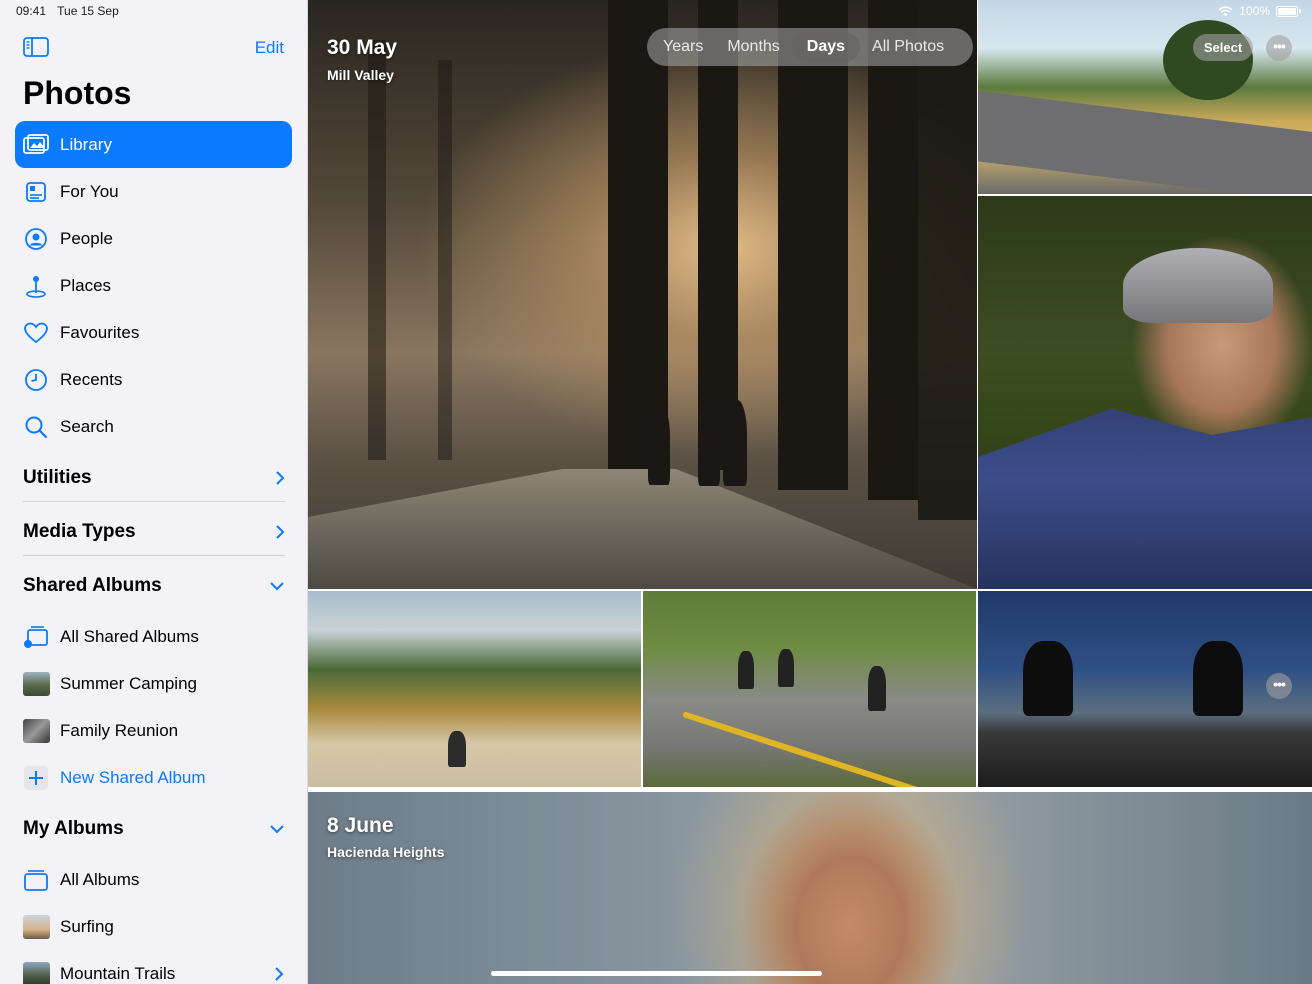 The image size is (1312, 984). I want to click on shared-albums-icon, so click(36, 637).